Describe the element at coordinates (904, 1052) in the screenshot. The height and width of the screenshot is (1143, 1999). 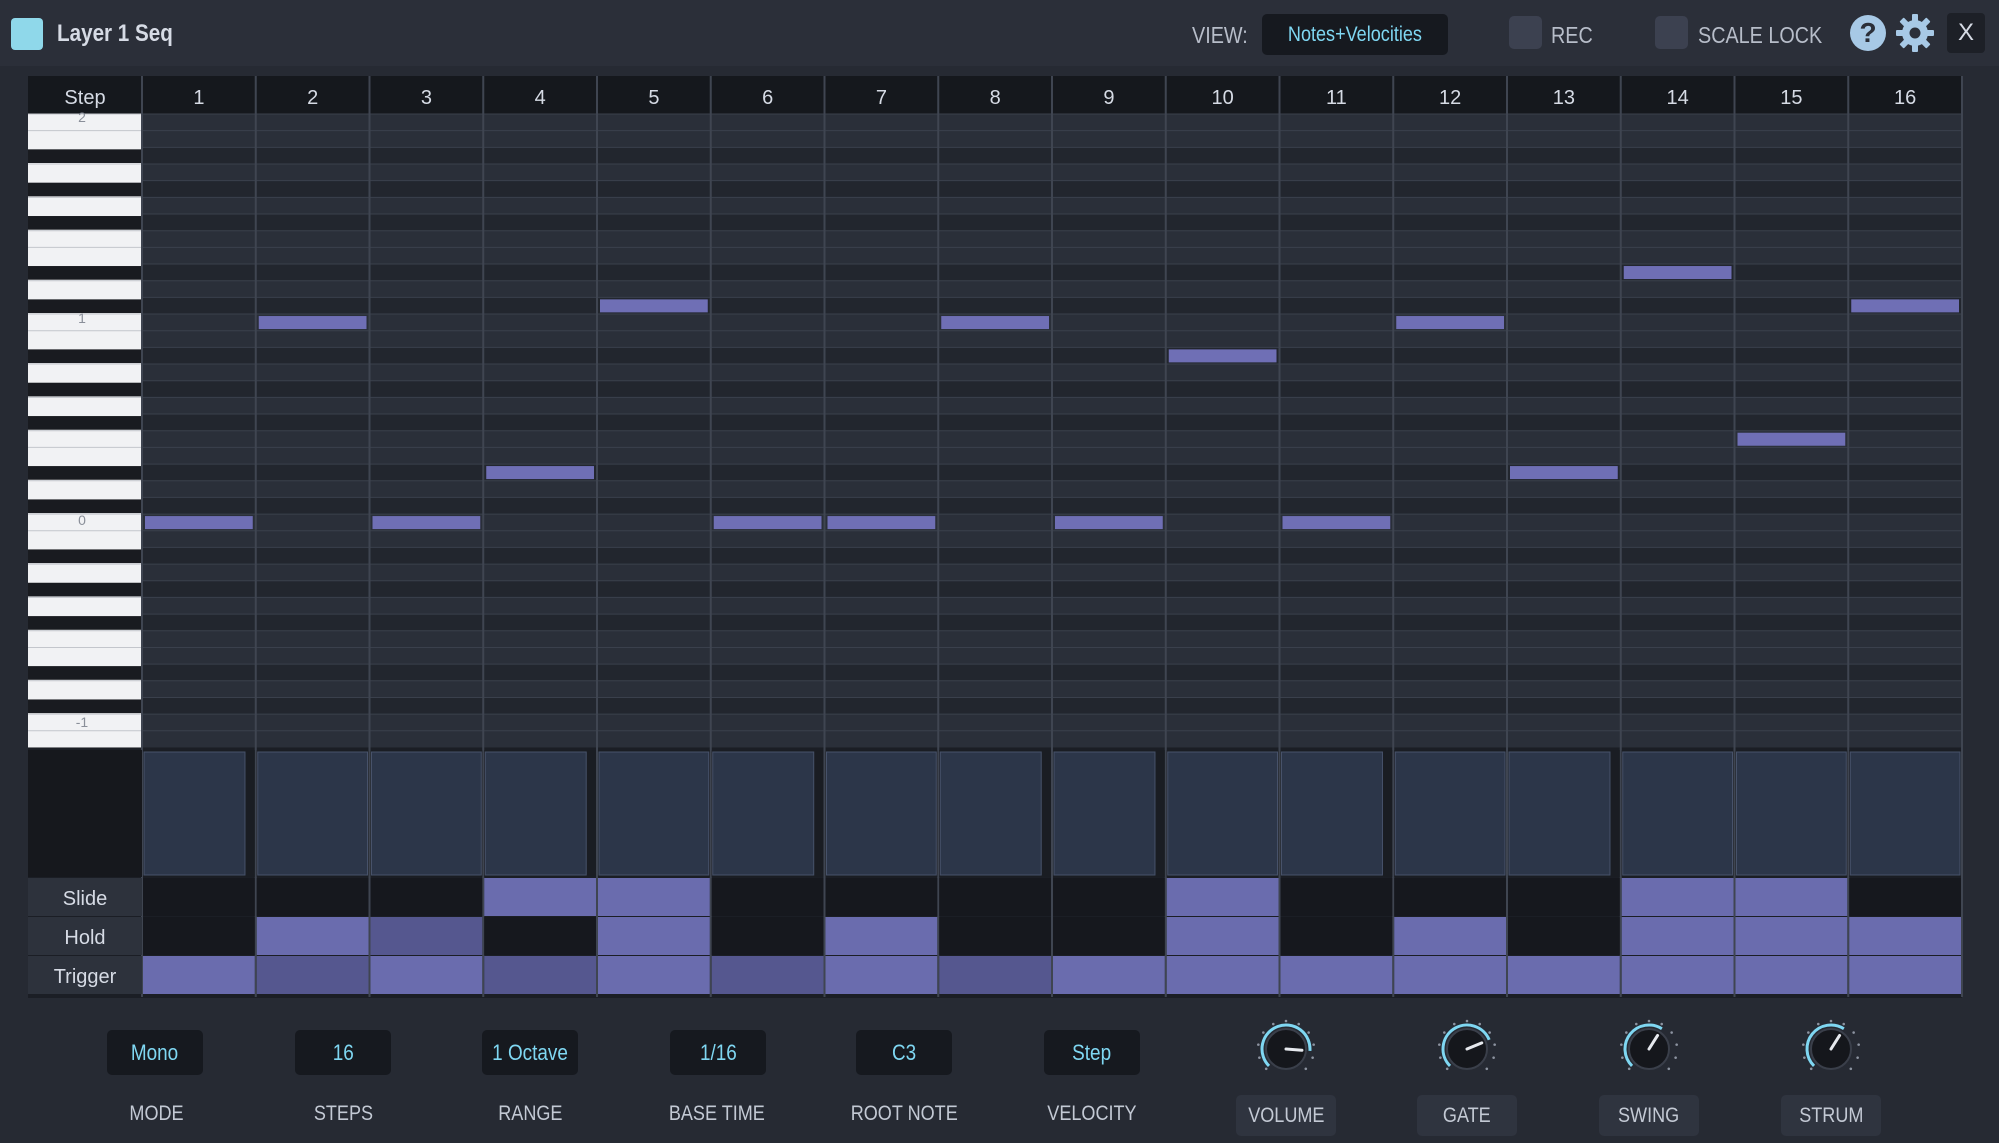
I see `root-note-button: C3` at that location.